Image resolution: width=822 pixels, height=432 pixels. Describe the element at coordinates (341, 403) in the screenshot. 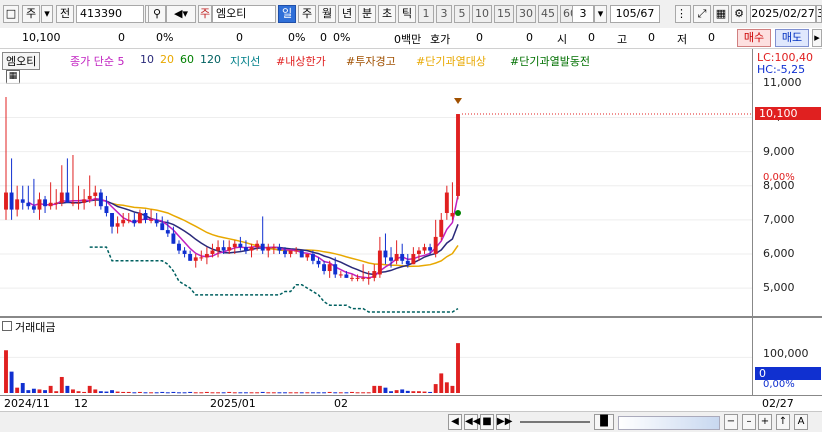

I see `x-label-feb: 02` at that location.